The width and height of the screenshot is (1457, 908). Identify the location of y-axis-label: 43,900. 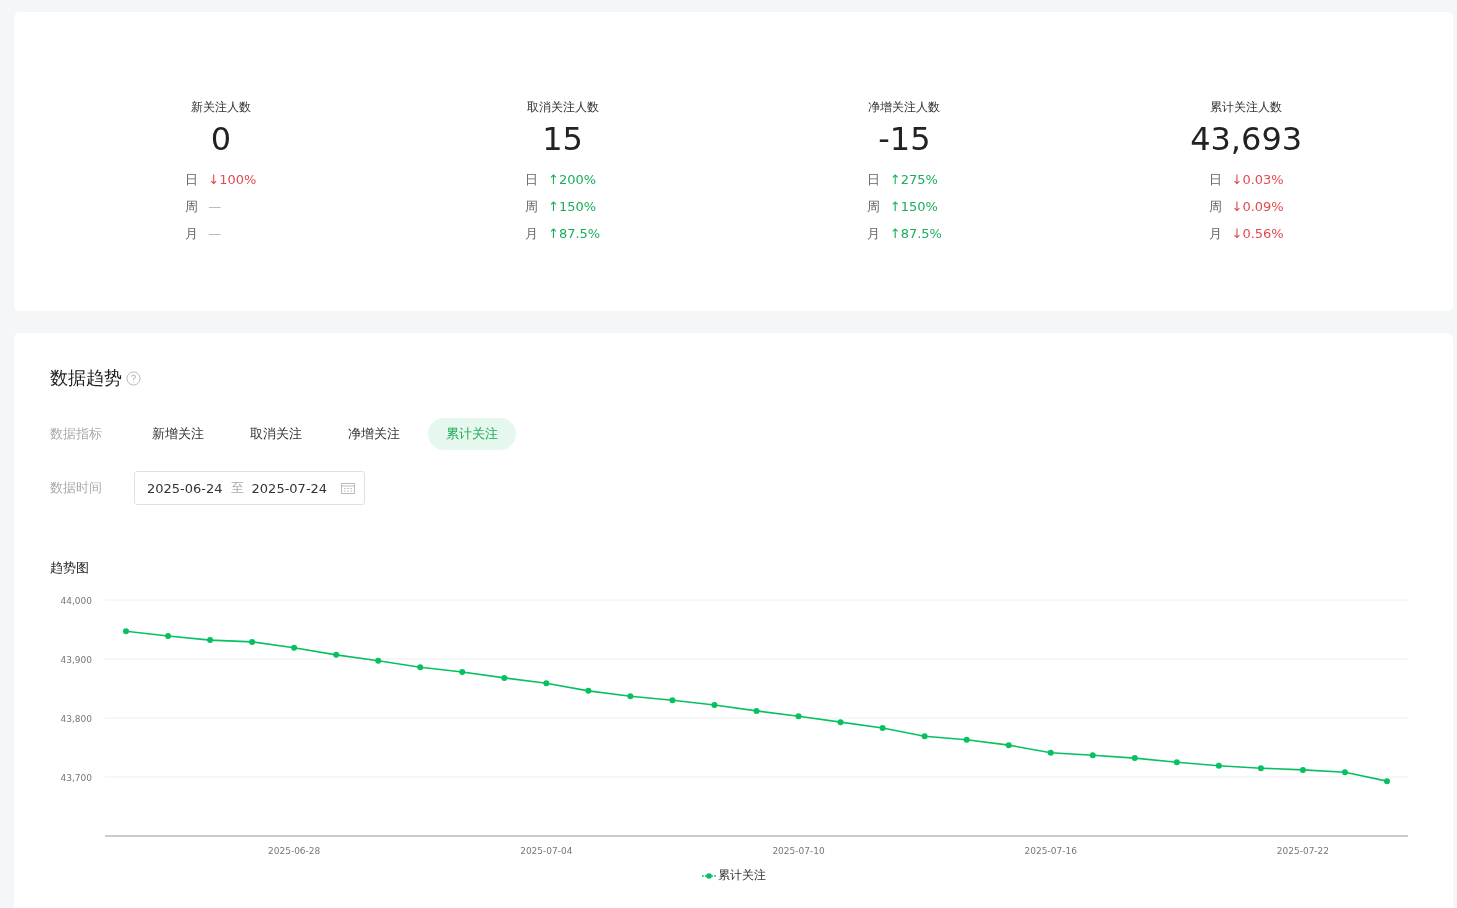
(76, 660).